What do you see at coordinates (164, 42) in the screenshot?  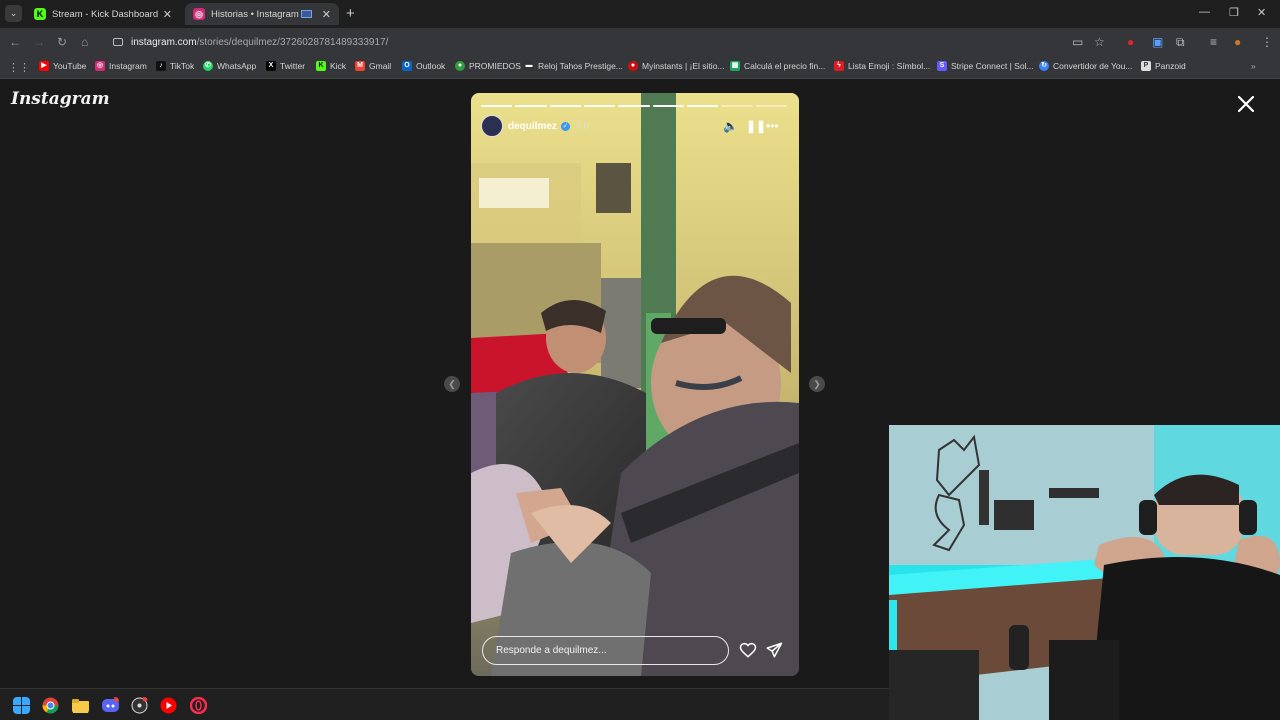 I see `url-domain: instagram.com` at bounding box center [164, 42].